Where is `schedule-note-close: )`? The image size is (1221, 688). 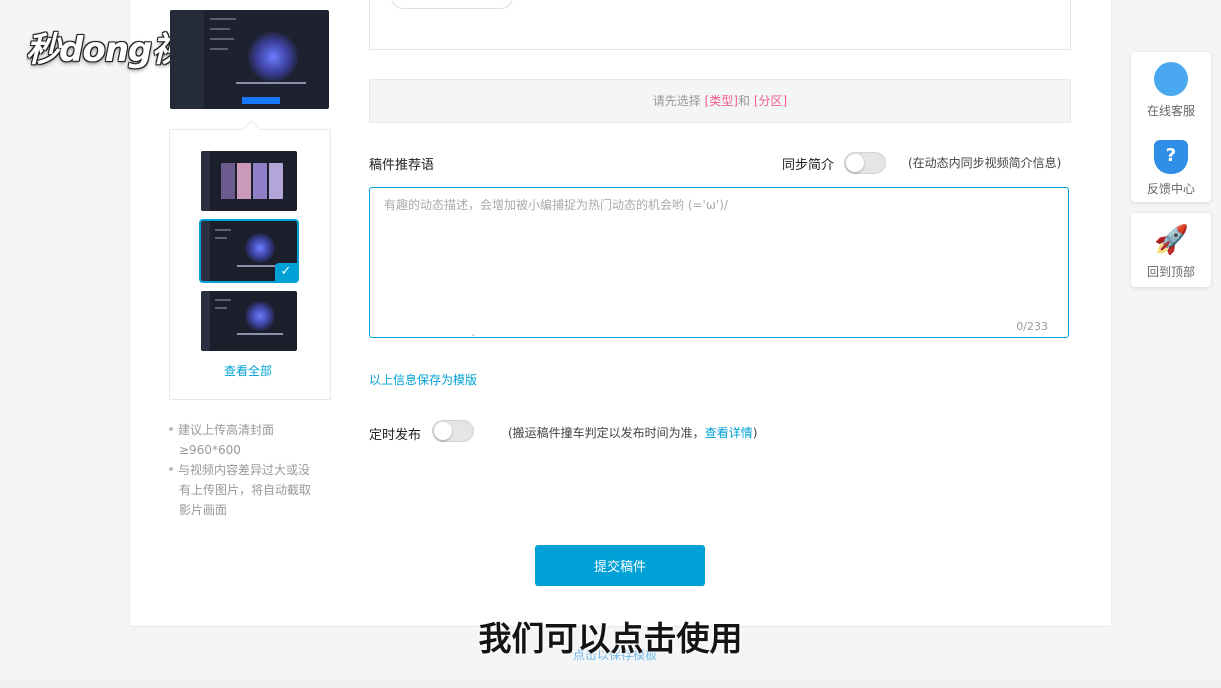
schedule-note-close: ) is located at coordinates (755, 433).